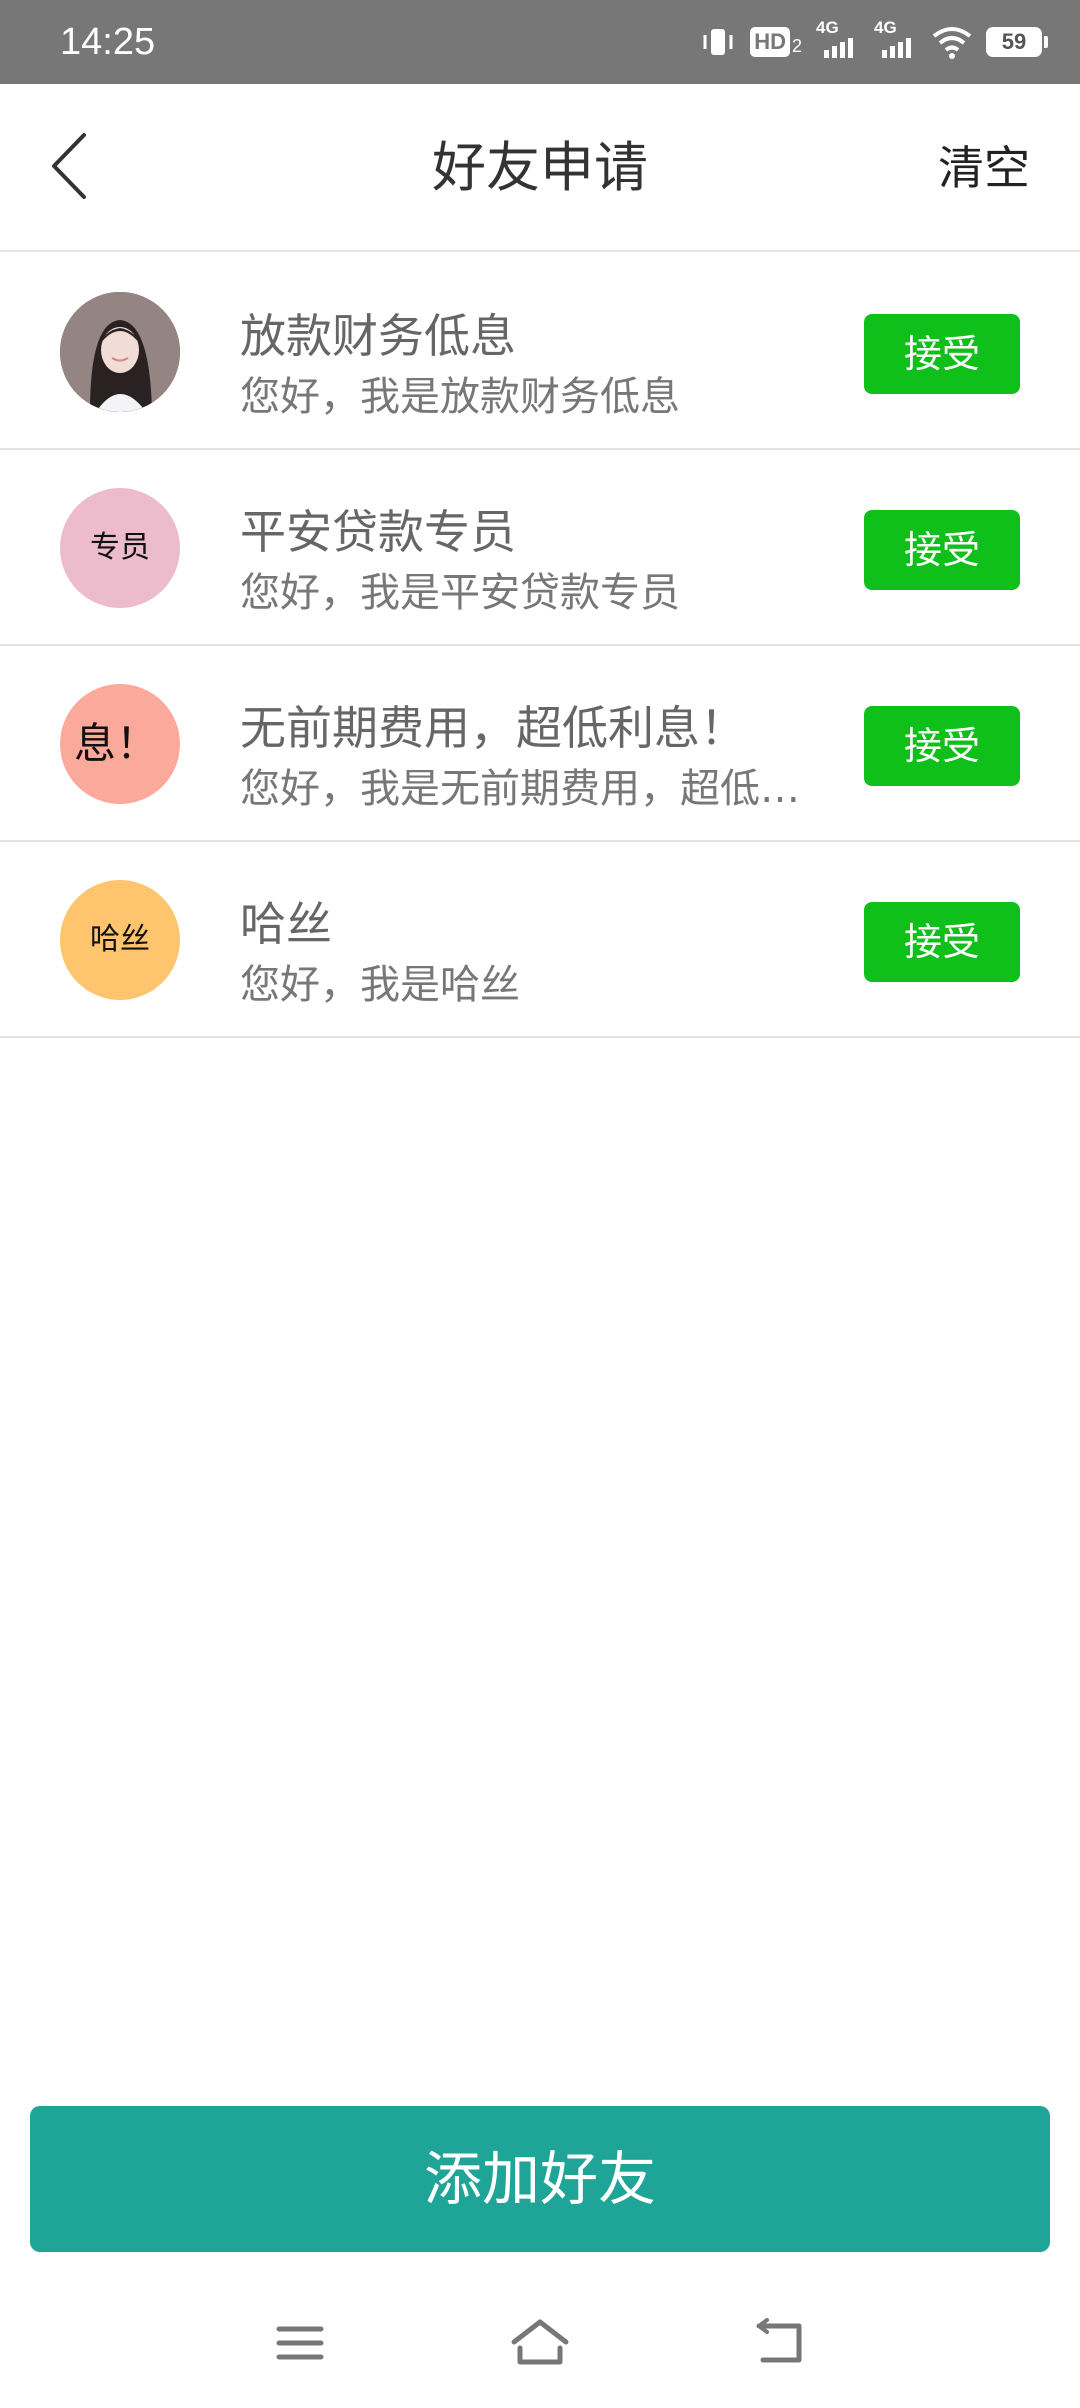  Describe the element at coordinates (493, 728) in the screenshot. I see `request-name: 无前期费用，超低利息！` at that location.